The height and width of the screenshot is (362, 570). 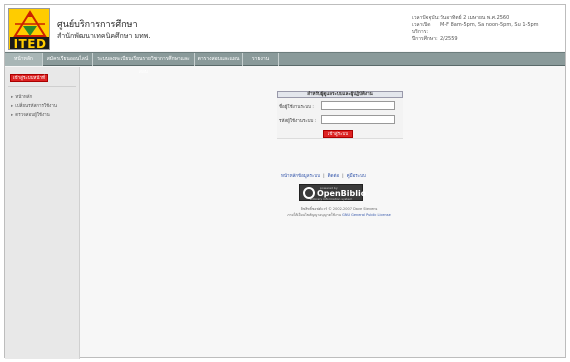 I want to click on sidebar-item-label: ตรวจสอบผู้ใช้งาน, so click(x=32, y=115).